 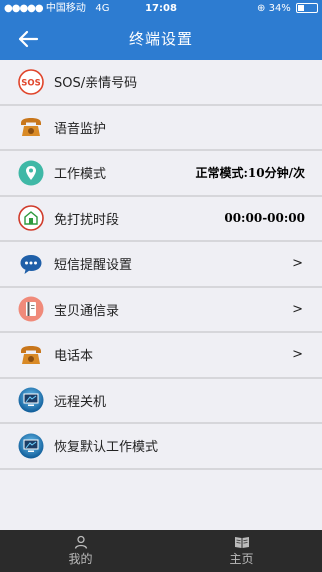 I want to click on settings-row: SOS SOS/亲情号码, so click(x=161, y=83).